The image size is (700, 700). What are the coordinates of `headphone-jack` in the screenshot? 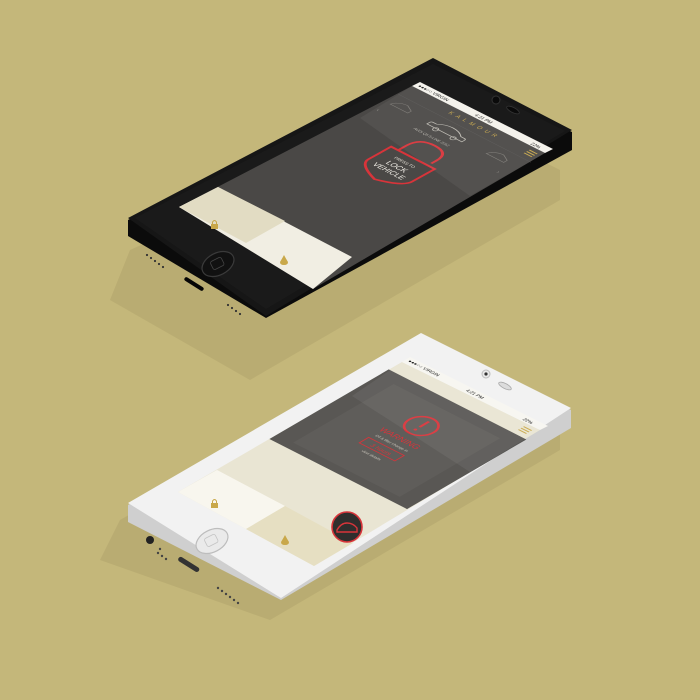 It's located at (150, 540).